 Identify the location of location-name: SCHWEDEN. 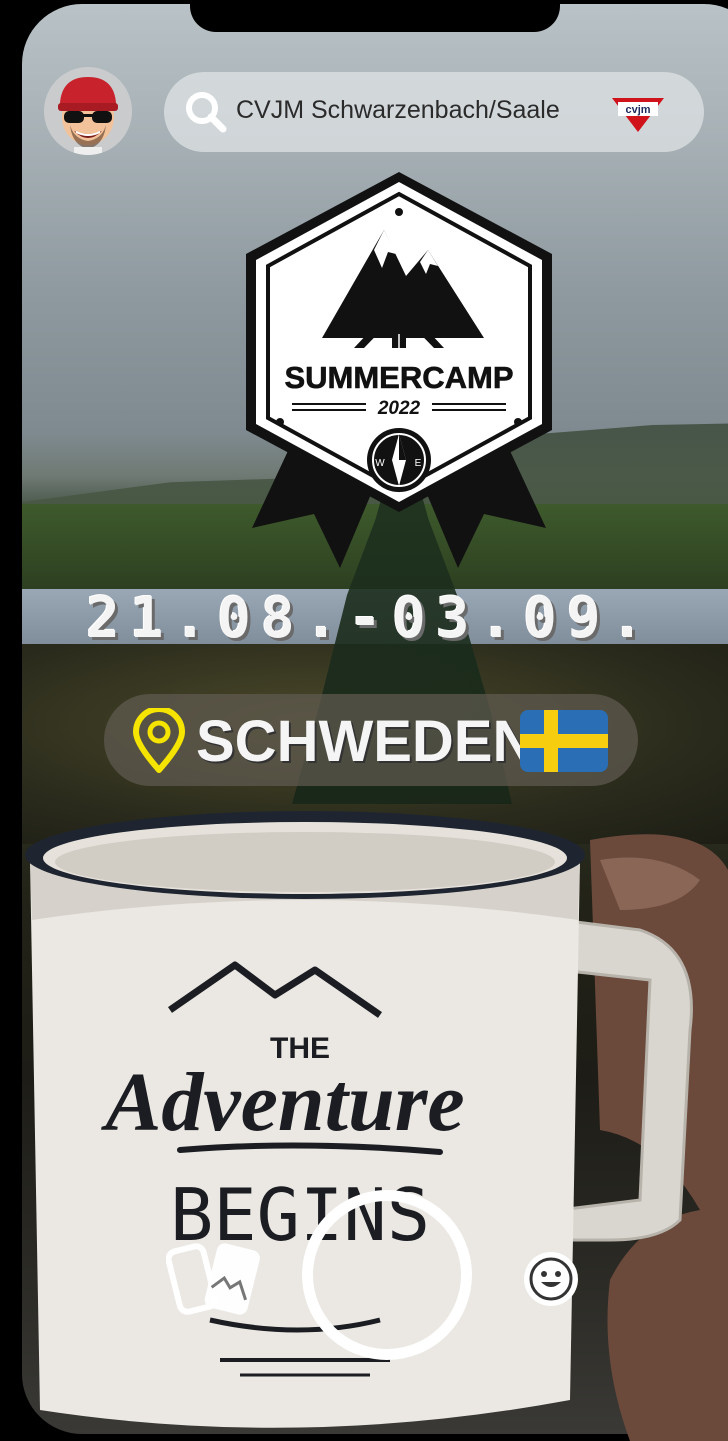
(365, 741).